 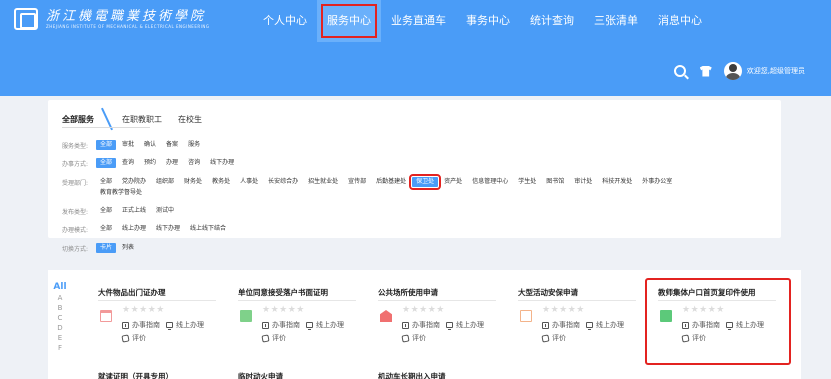 What do you see at coordinates (616, 21) in the screenshot?
I see `nav-three-lists: 三张清单` at bounding box center [616, 21].